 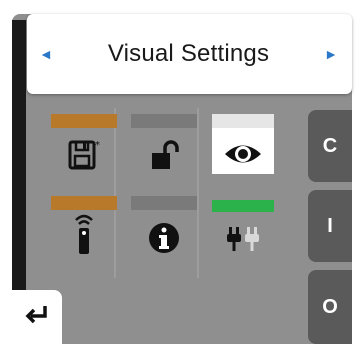 I want to click on tile-lock, so click(x=164, y=143).